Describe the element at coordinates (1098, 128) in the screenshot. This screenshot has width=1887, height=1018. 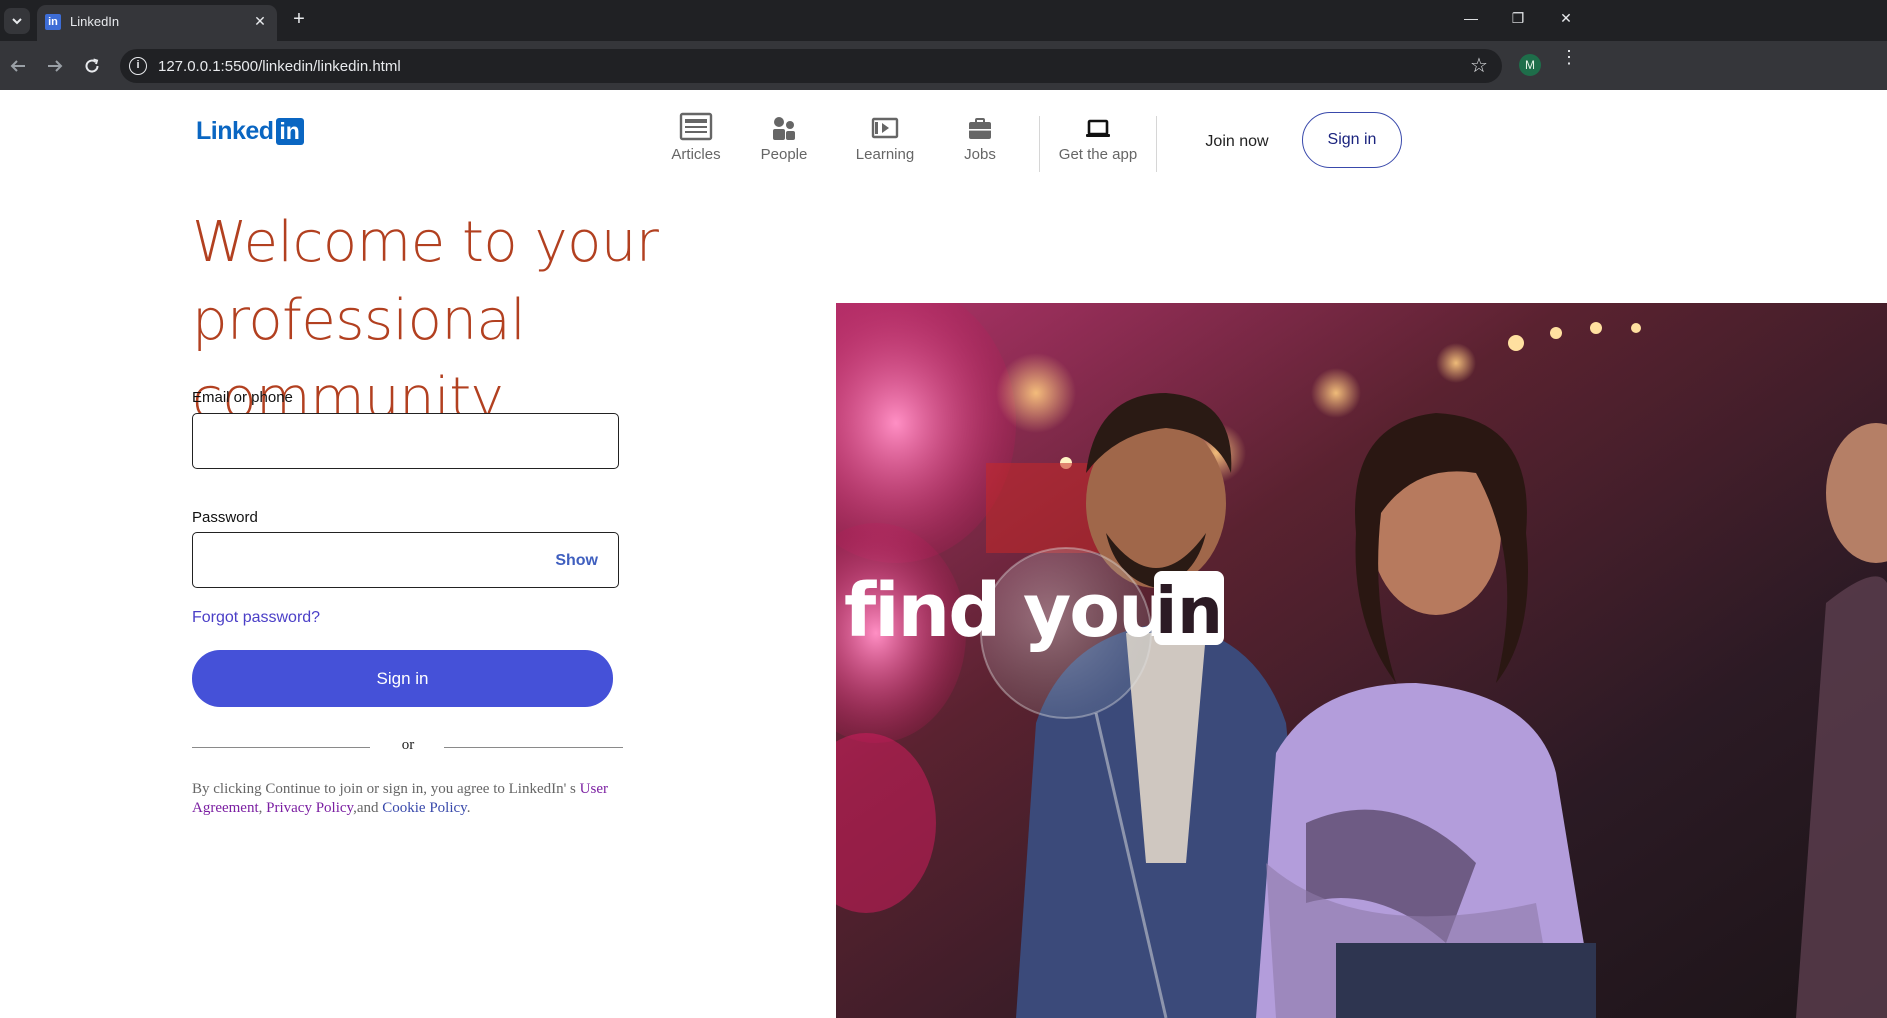
I see `laptop-icon` at that location.